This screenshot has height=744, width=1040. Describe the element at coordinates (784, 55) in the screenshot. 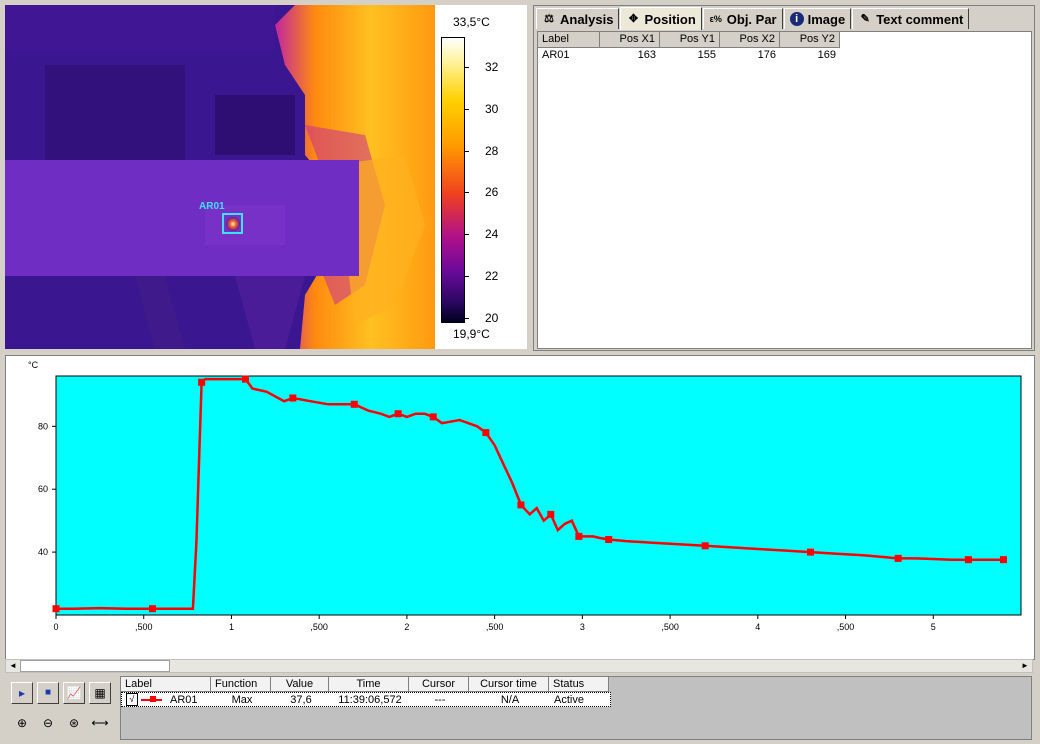

I see `table-row: AR01 163 155 176 169` at that location.